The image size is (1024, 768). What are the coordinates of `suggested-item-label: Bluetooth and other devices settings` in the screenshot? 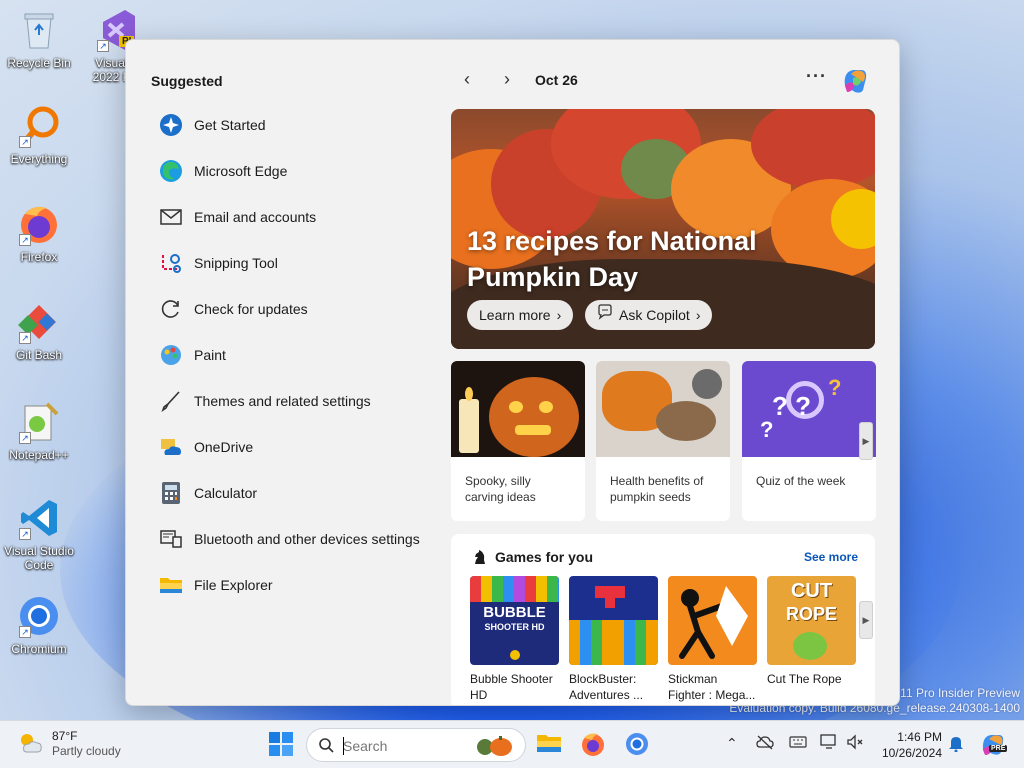 It's located at (307, 539).